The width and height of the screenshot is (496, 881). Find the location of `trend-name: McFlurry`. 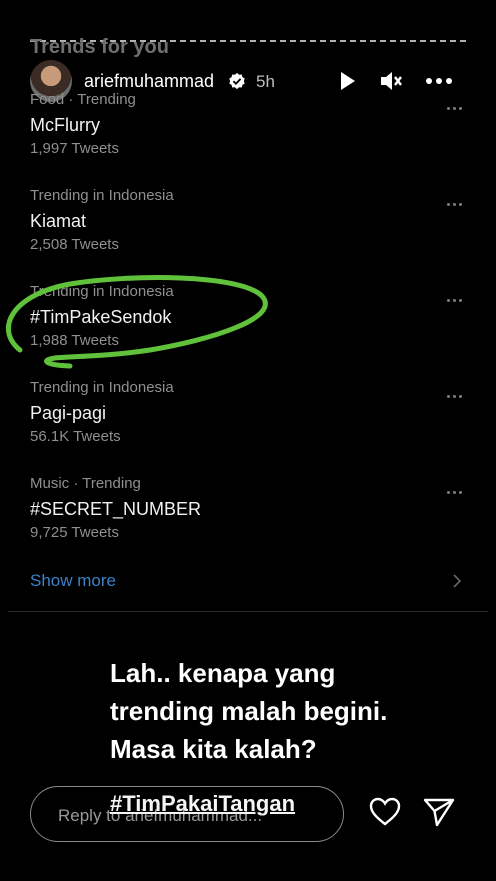

trend-name: McFlurry is located at coordinates (65, 125).